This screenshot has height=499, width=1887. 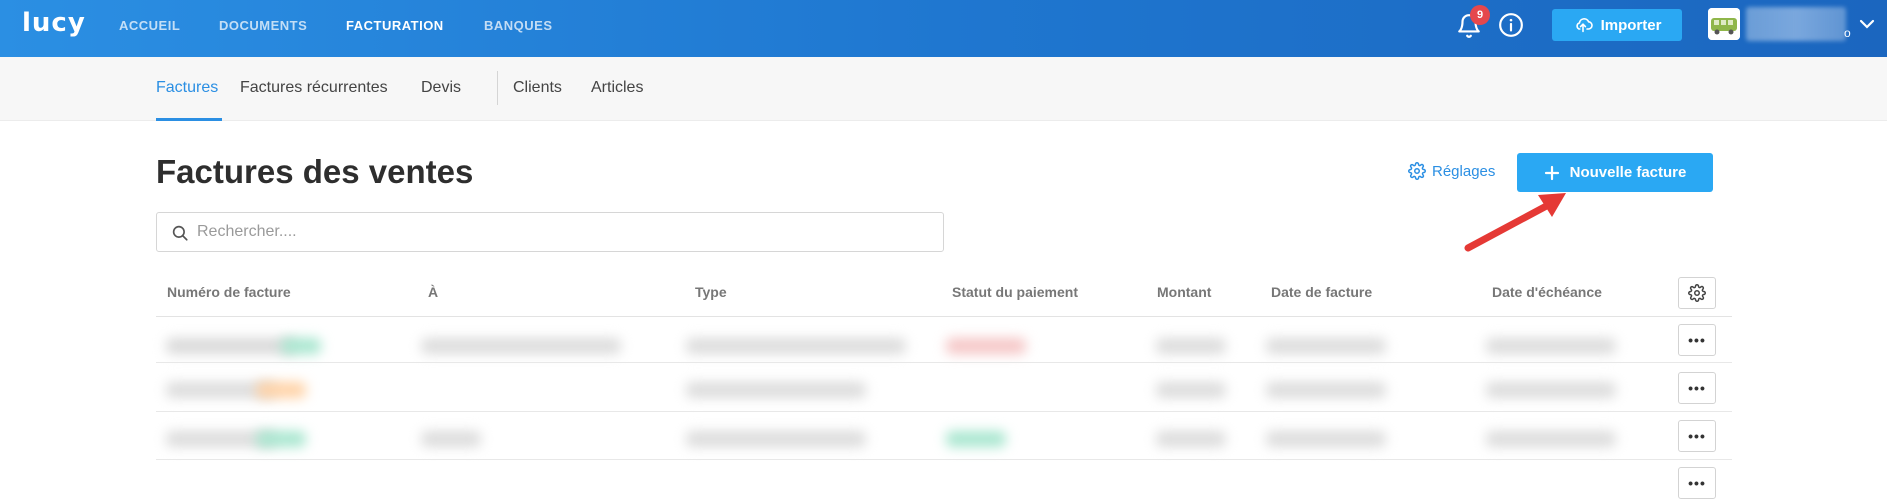 I want to click on avatar, so click(x=1724, y=24).